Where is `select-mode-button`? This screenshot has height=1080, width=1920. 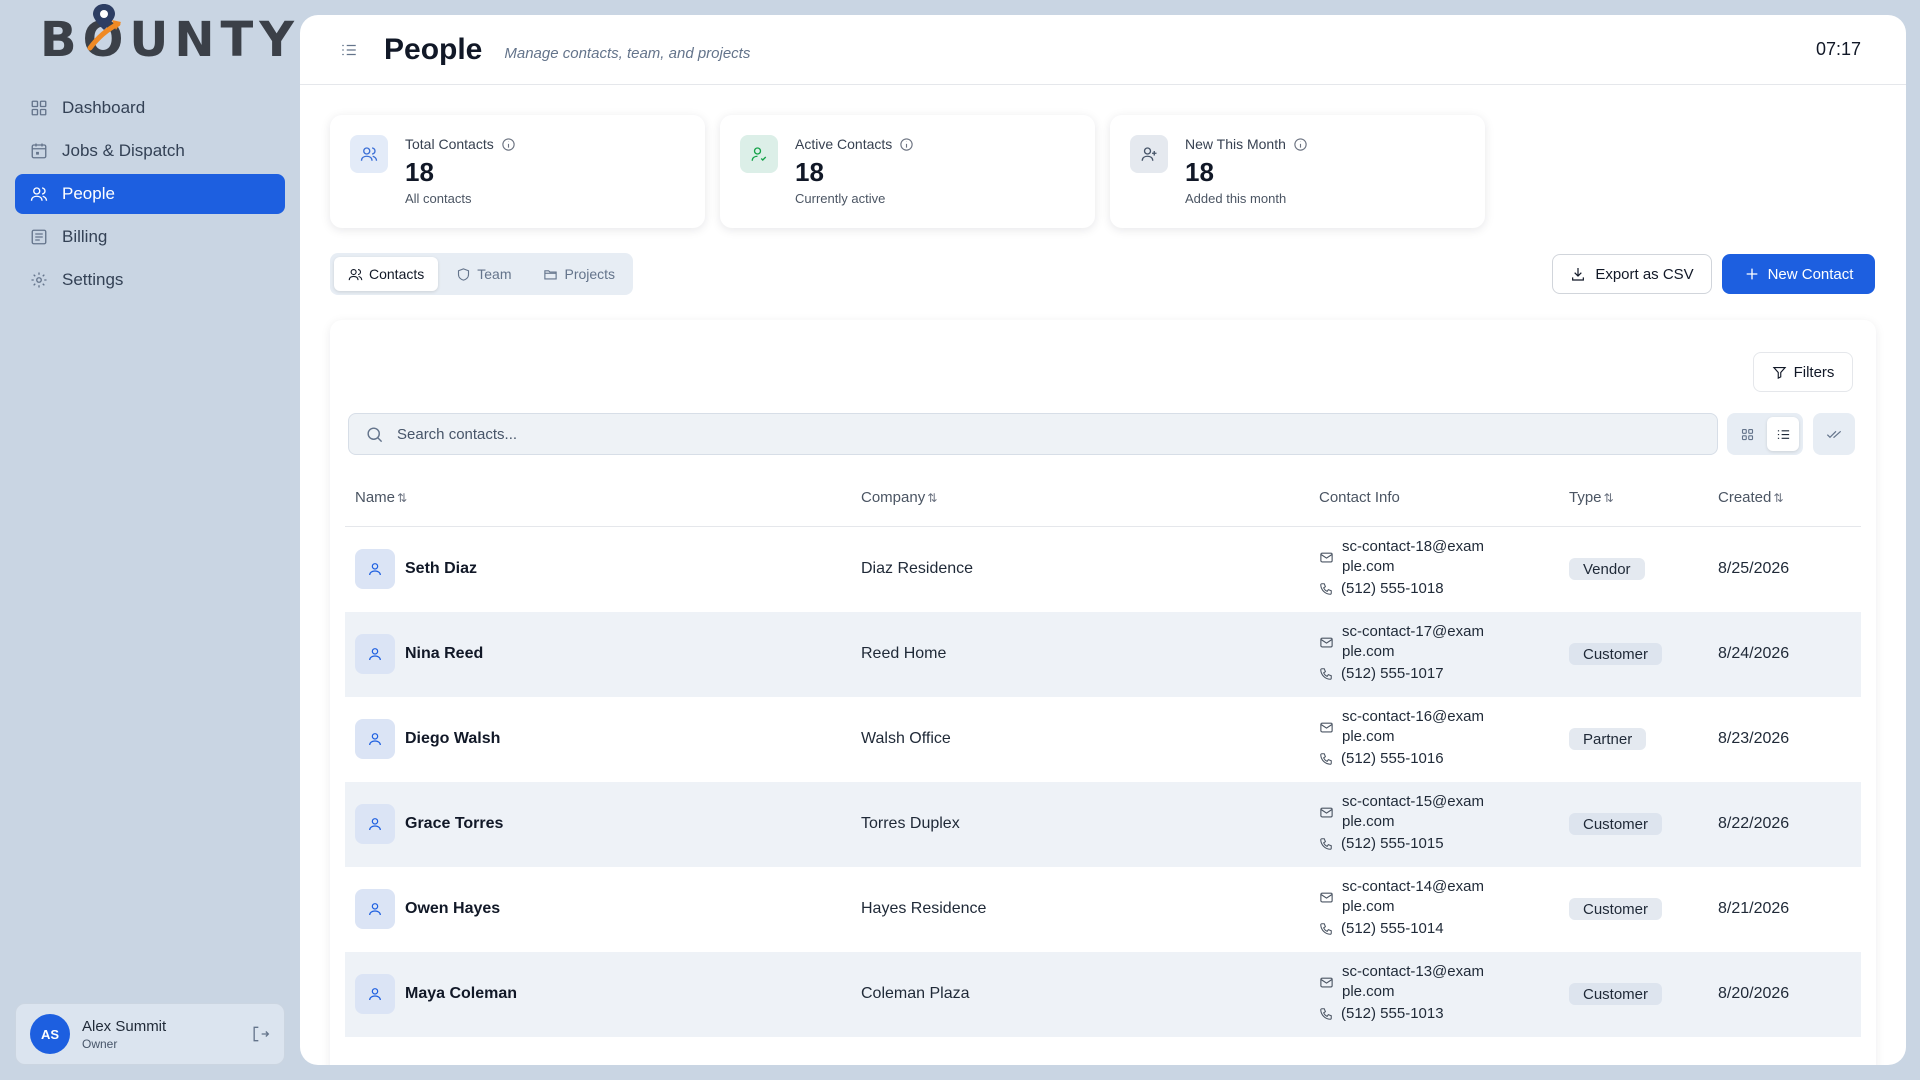 select-mode-button is located at coordinates (1834, 434).